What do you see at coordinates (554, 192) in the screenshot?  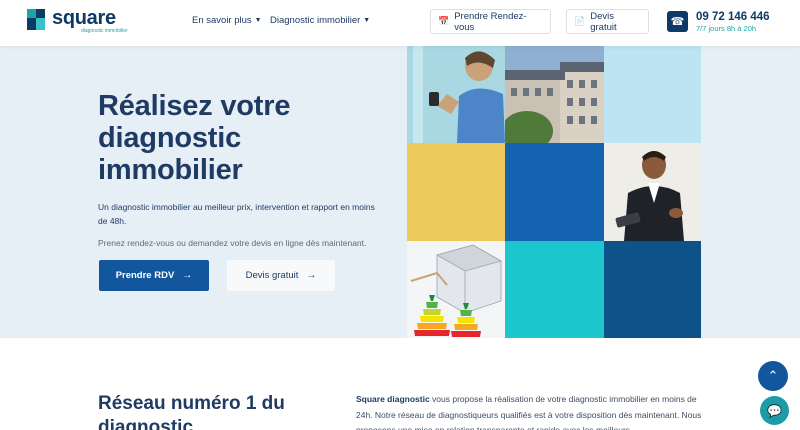 I see `color-tile-blue` at bounding box center [554, 192].